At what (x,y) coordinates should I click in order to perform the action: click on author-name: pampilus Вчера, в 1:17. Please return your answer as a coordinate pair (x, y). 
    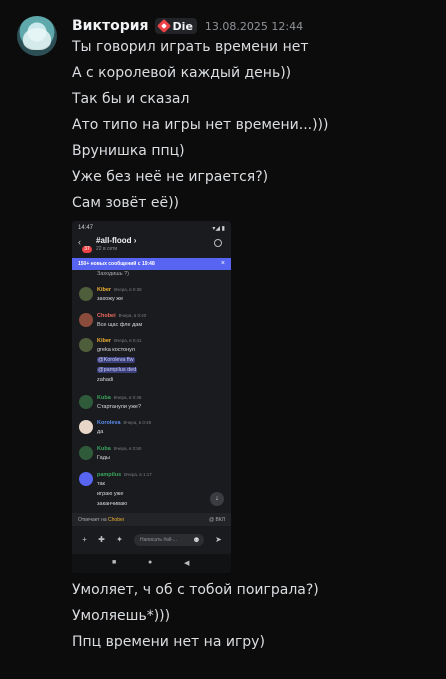
    Looking at the image, I should click on (124, 475).